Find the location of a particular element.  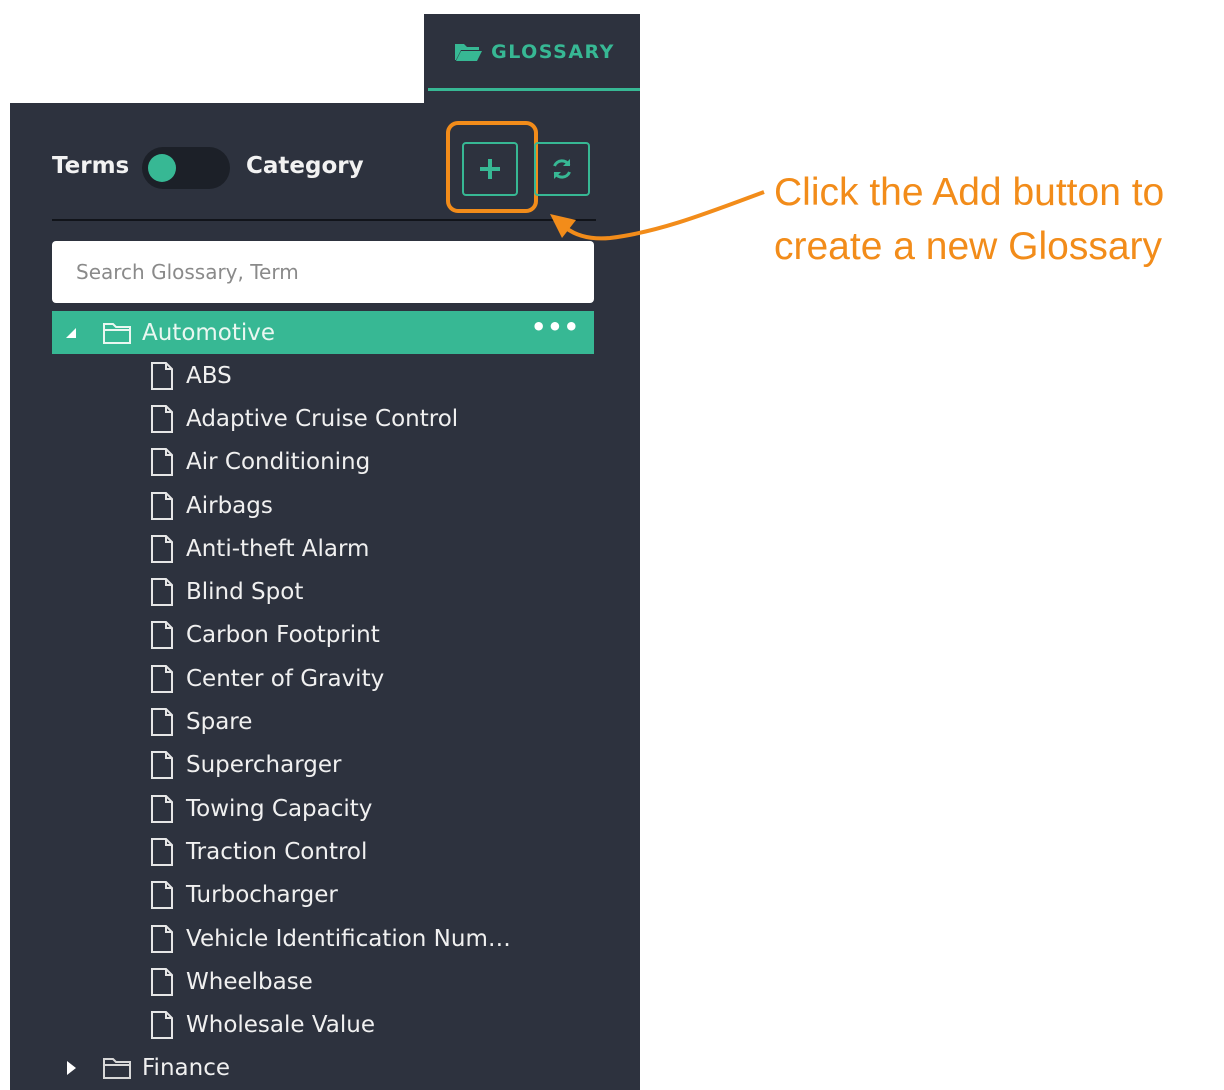

tree-term-item: Towing Capacity is located at coordinates (323, 808).